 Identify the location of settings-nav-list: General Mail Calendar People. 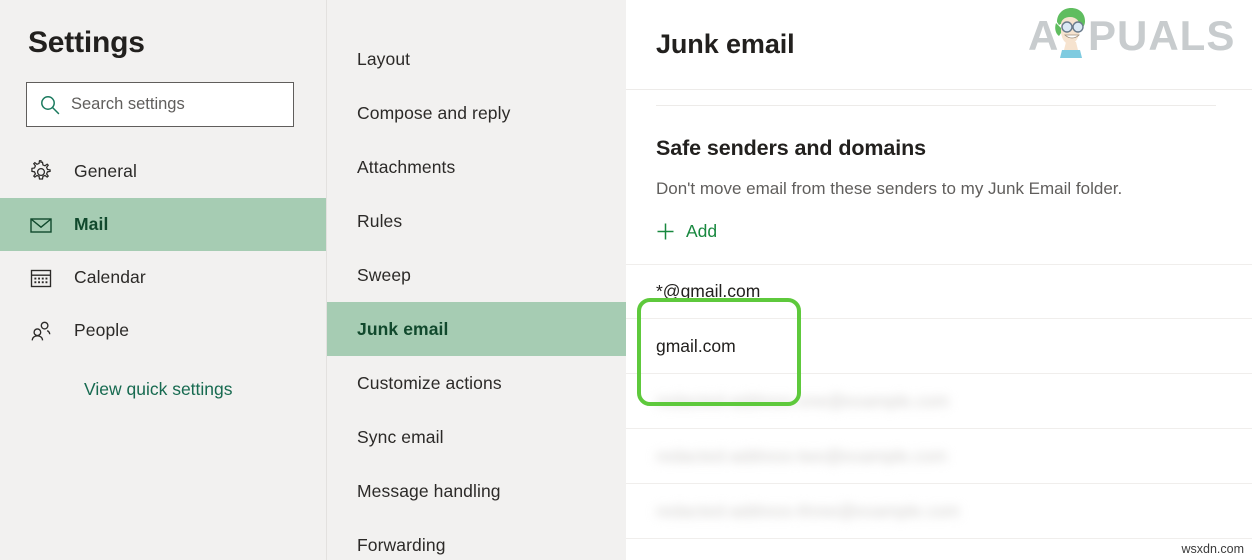
(163, 251).